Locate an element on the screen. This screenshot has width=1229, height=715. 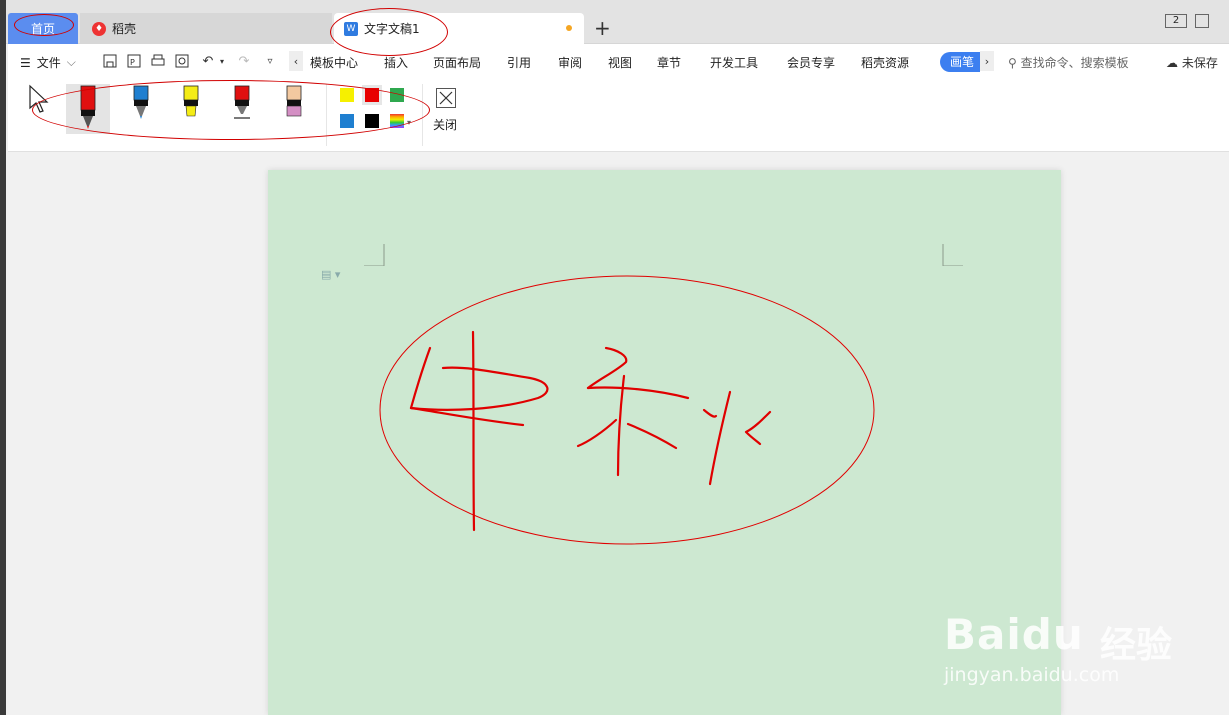
undo-dropdown-icon: ▾ is located at coordinates (222, 61).